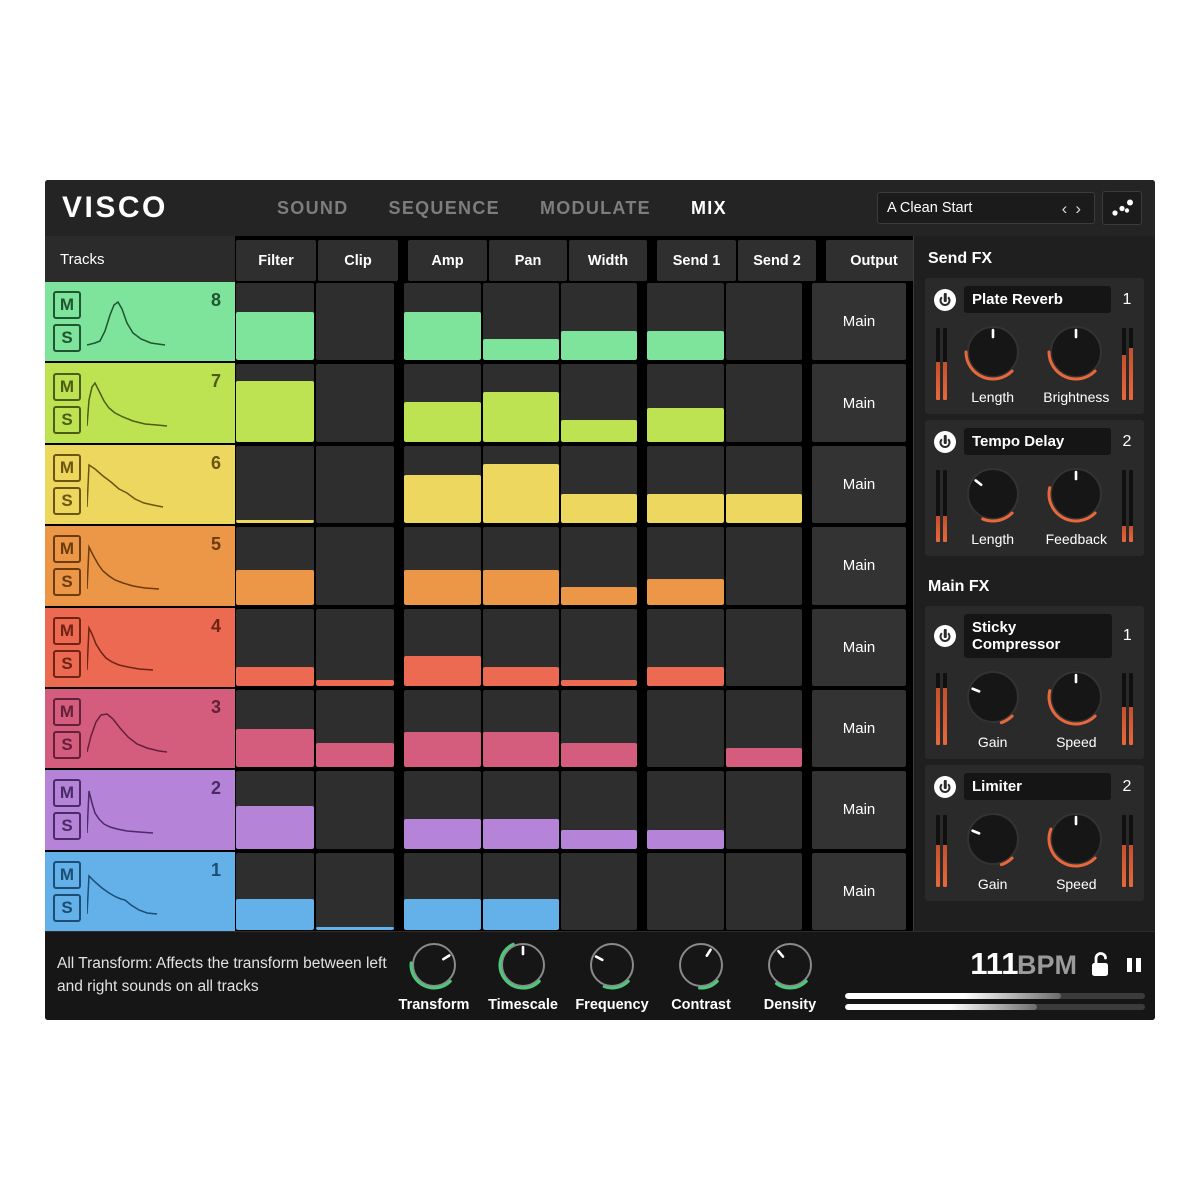  Describe the element at coordinates (276, 260) in the screenshot. I see `column-header-filter: Filter` at that location.